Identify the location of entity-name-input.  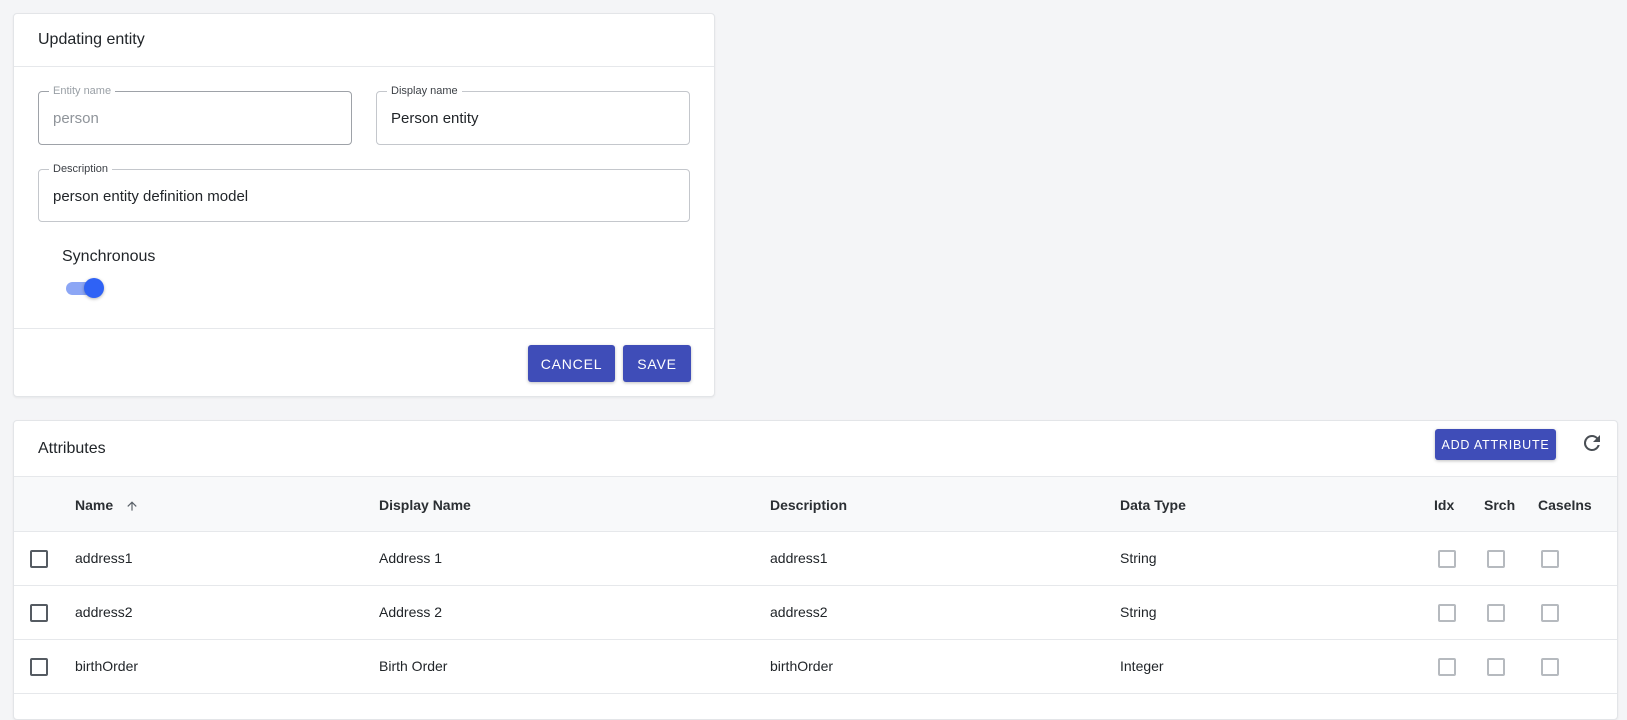
(195, 119).